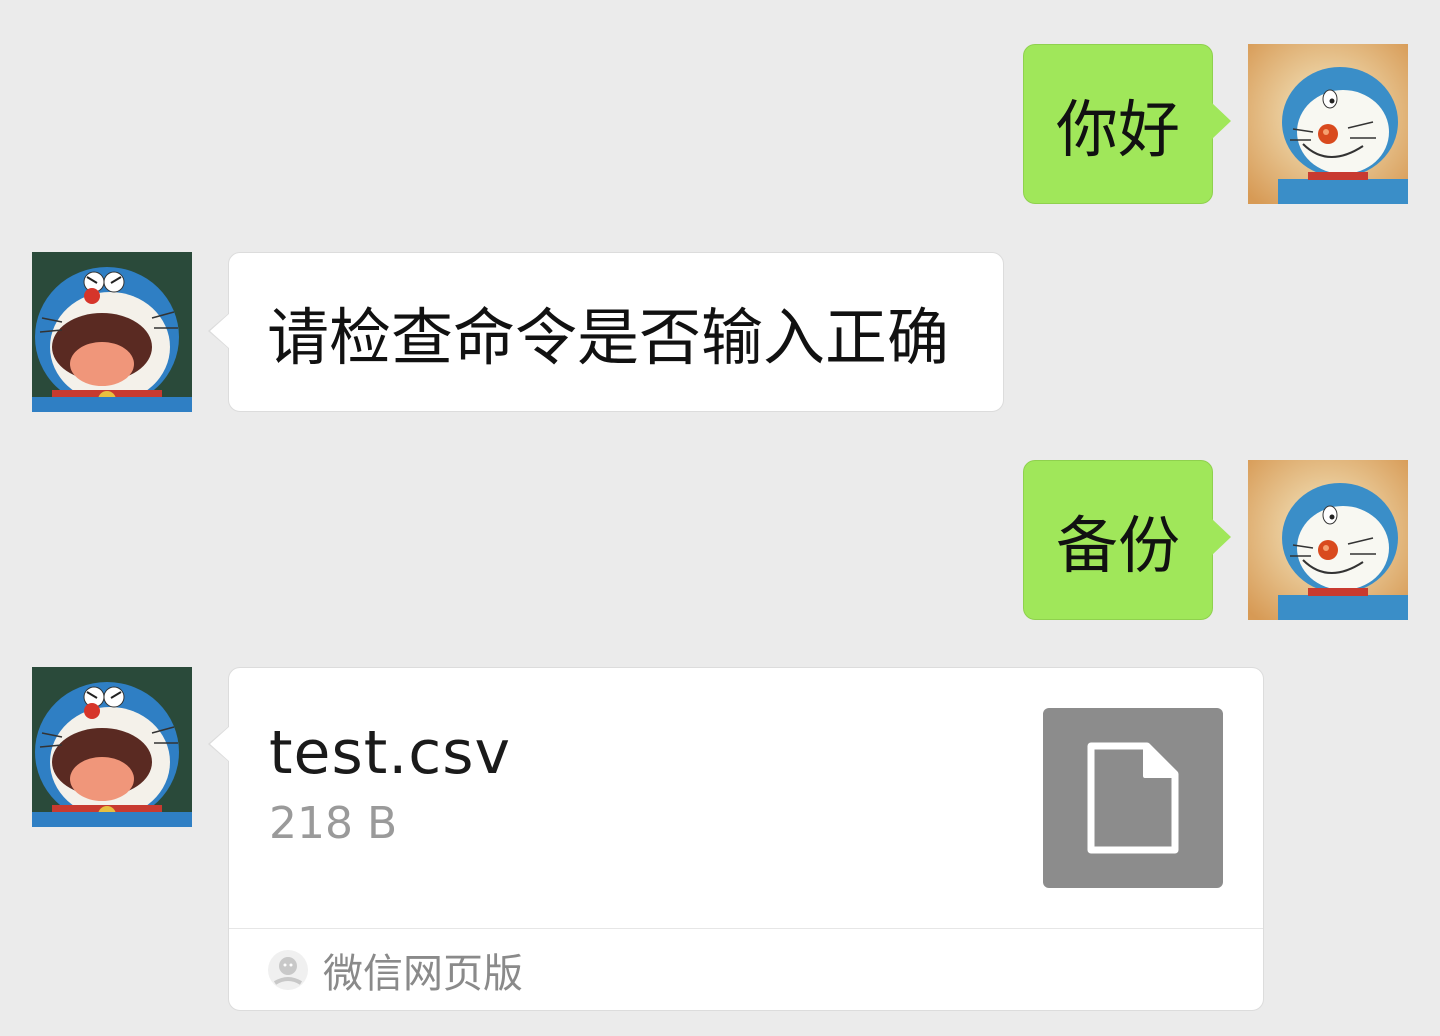 The height and width of the screenshot is (1036, 1440). I want to click on file-thumbnail, so click(1133, 798).